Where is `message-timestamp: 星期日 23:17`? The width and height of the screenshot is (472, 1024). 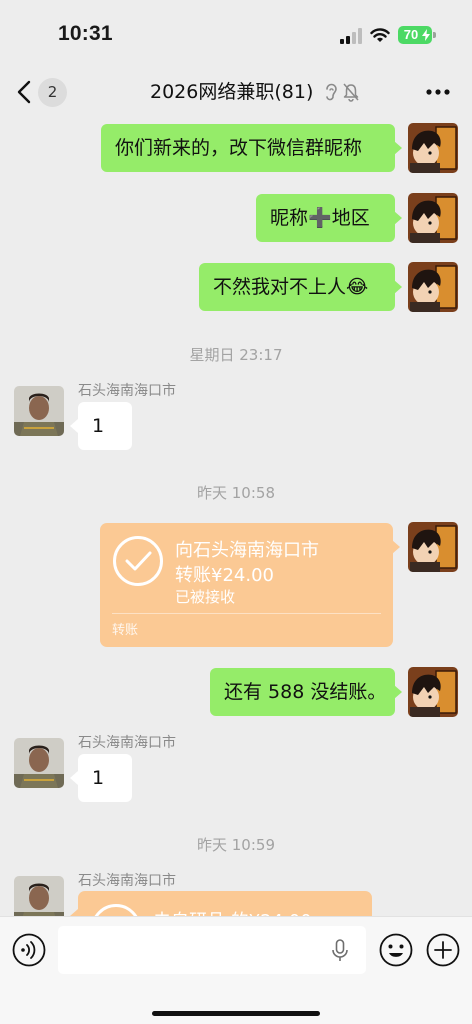 message-timestamp: 星期日 23:17 is located at coordinates (236, 355).